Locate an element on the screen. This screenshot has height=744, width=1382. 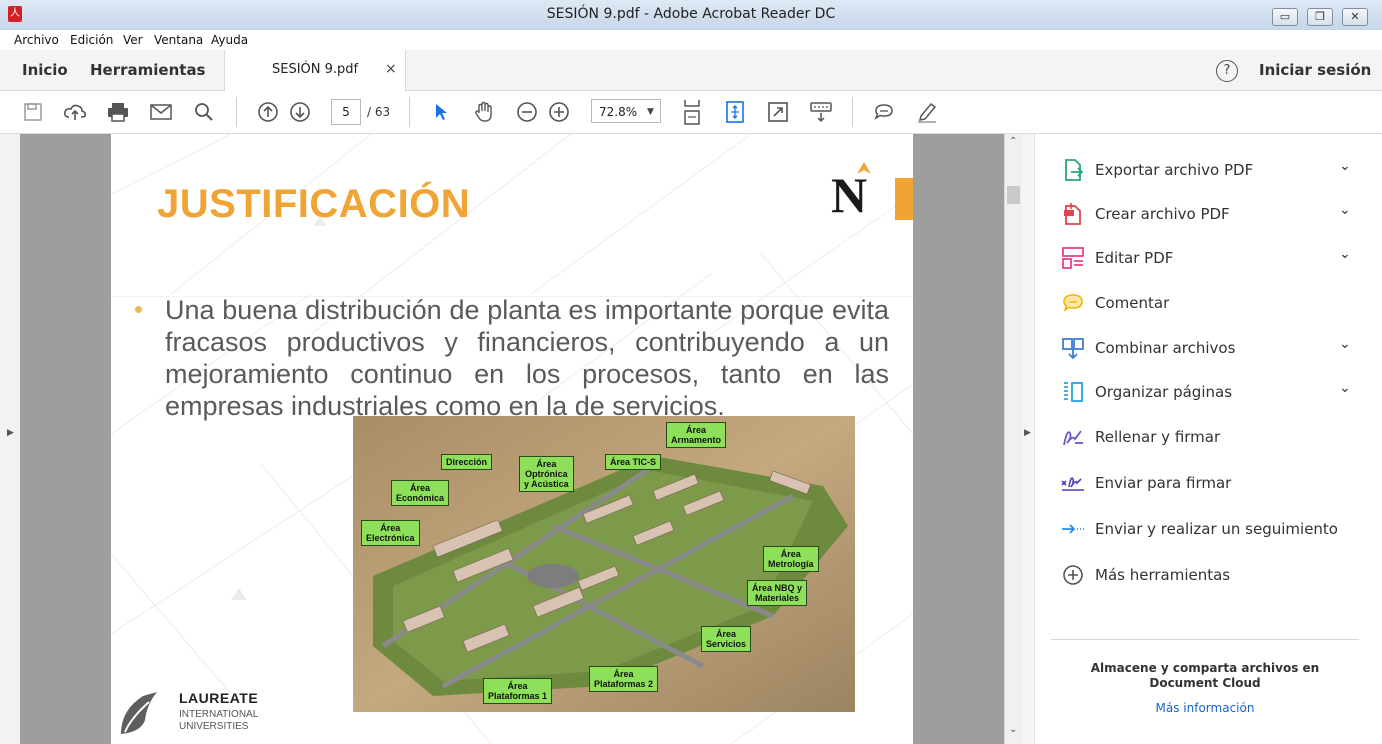
expand-left-panel-icon: ▶ is located at coordinates (10, 433).